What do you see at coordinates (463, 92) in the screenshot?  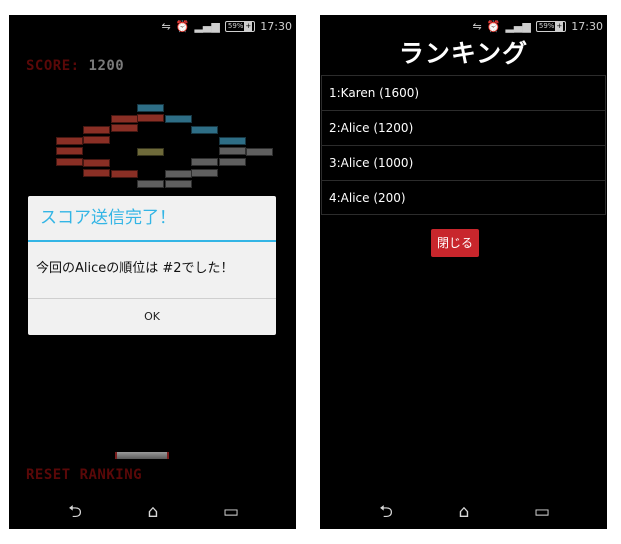 I see `ranking-row: 1:Karen (1600)` at bounding box center [463, 92].